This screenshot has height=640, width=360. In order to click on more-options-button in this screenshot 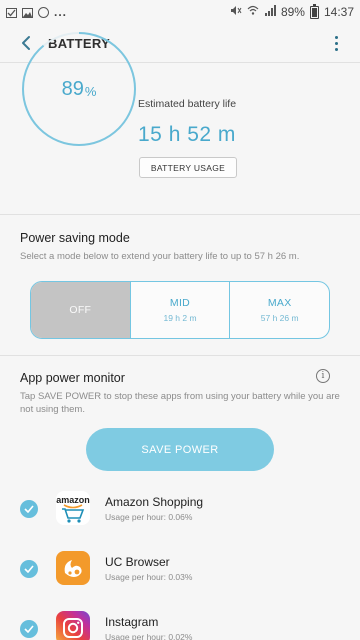, I will do `click(336, 43)`.